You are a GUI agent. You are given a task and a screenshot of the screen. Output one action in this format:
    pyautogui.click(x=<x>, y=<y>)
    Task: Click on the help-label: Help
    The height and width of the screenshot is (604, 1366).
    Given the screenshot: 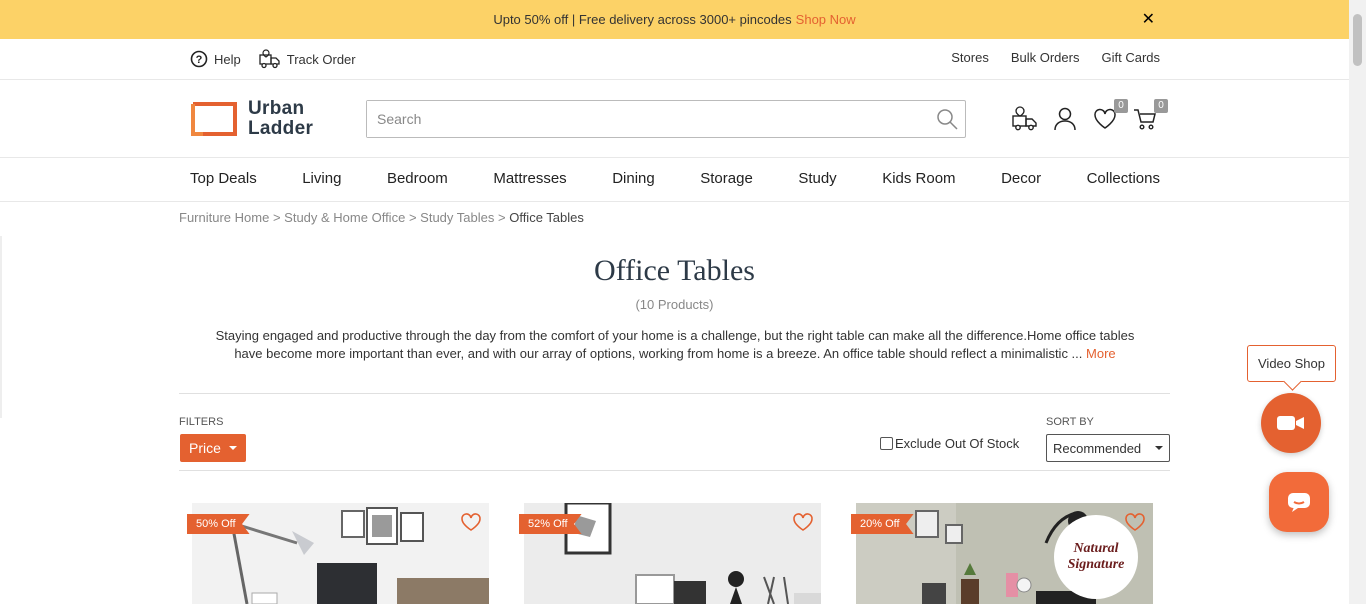 What is the action you would take?
    pyautogui.click(x=227, y=59)
    